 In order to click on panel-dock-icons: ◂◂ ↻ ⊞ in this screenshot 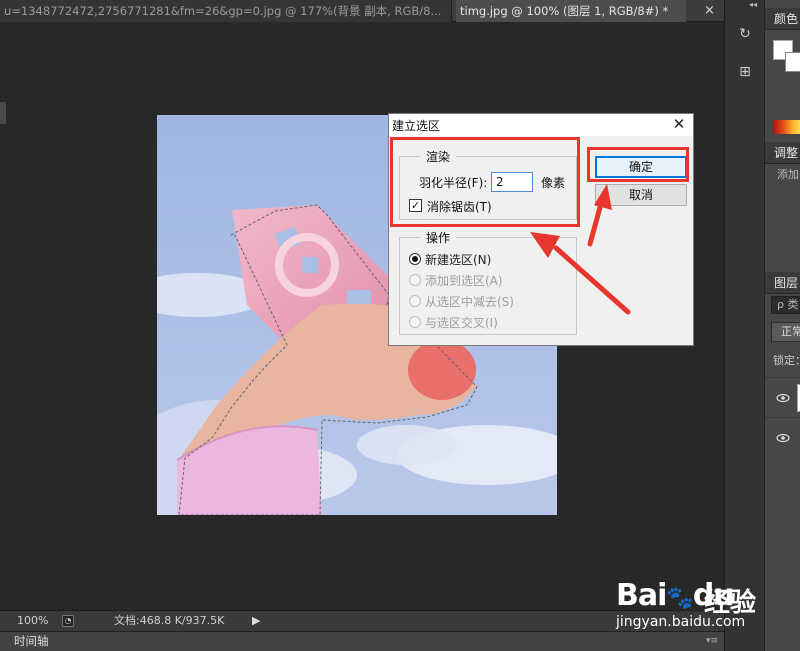, I will do `click(744, 325)`.